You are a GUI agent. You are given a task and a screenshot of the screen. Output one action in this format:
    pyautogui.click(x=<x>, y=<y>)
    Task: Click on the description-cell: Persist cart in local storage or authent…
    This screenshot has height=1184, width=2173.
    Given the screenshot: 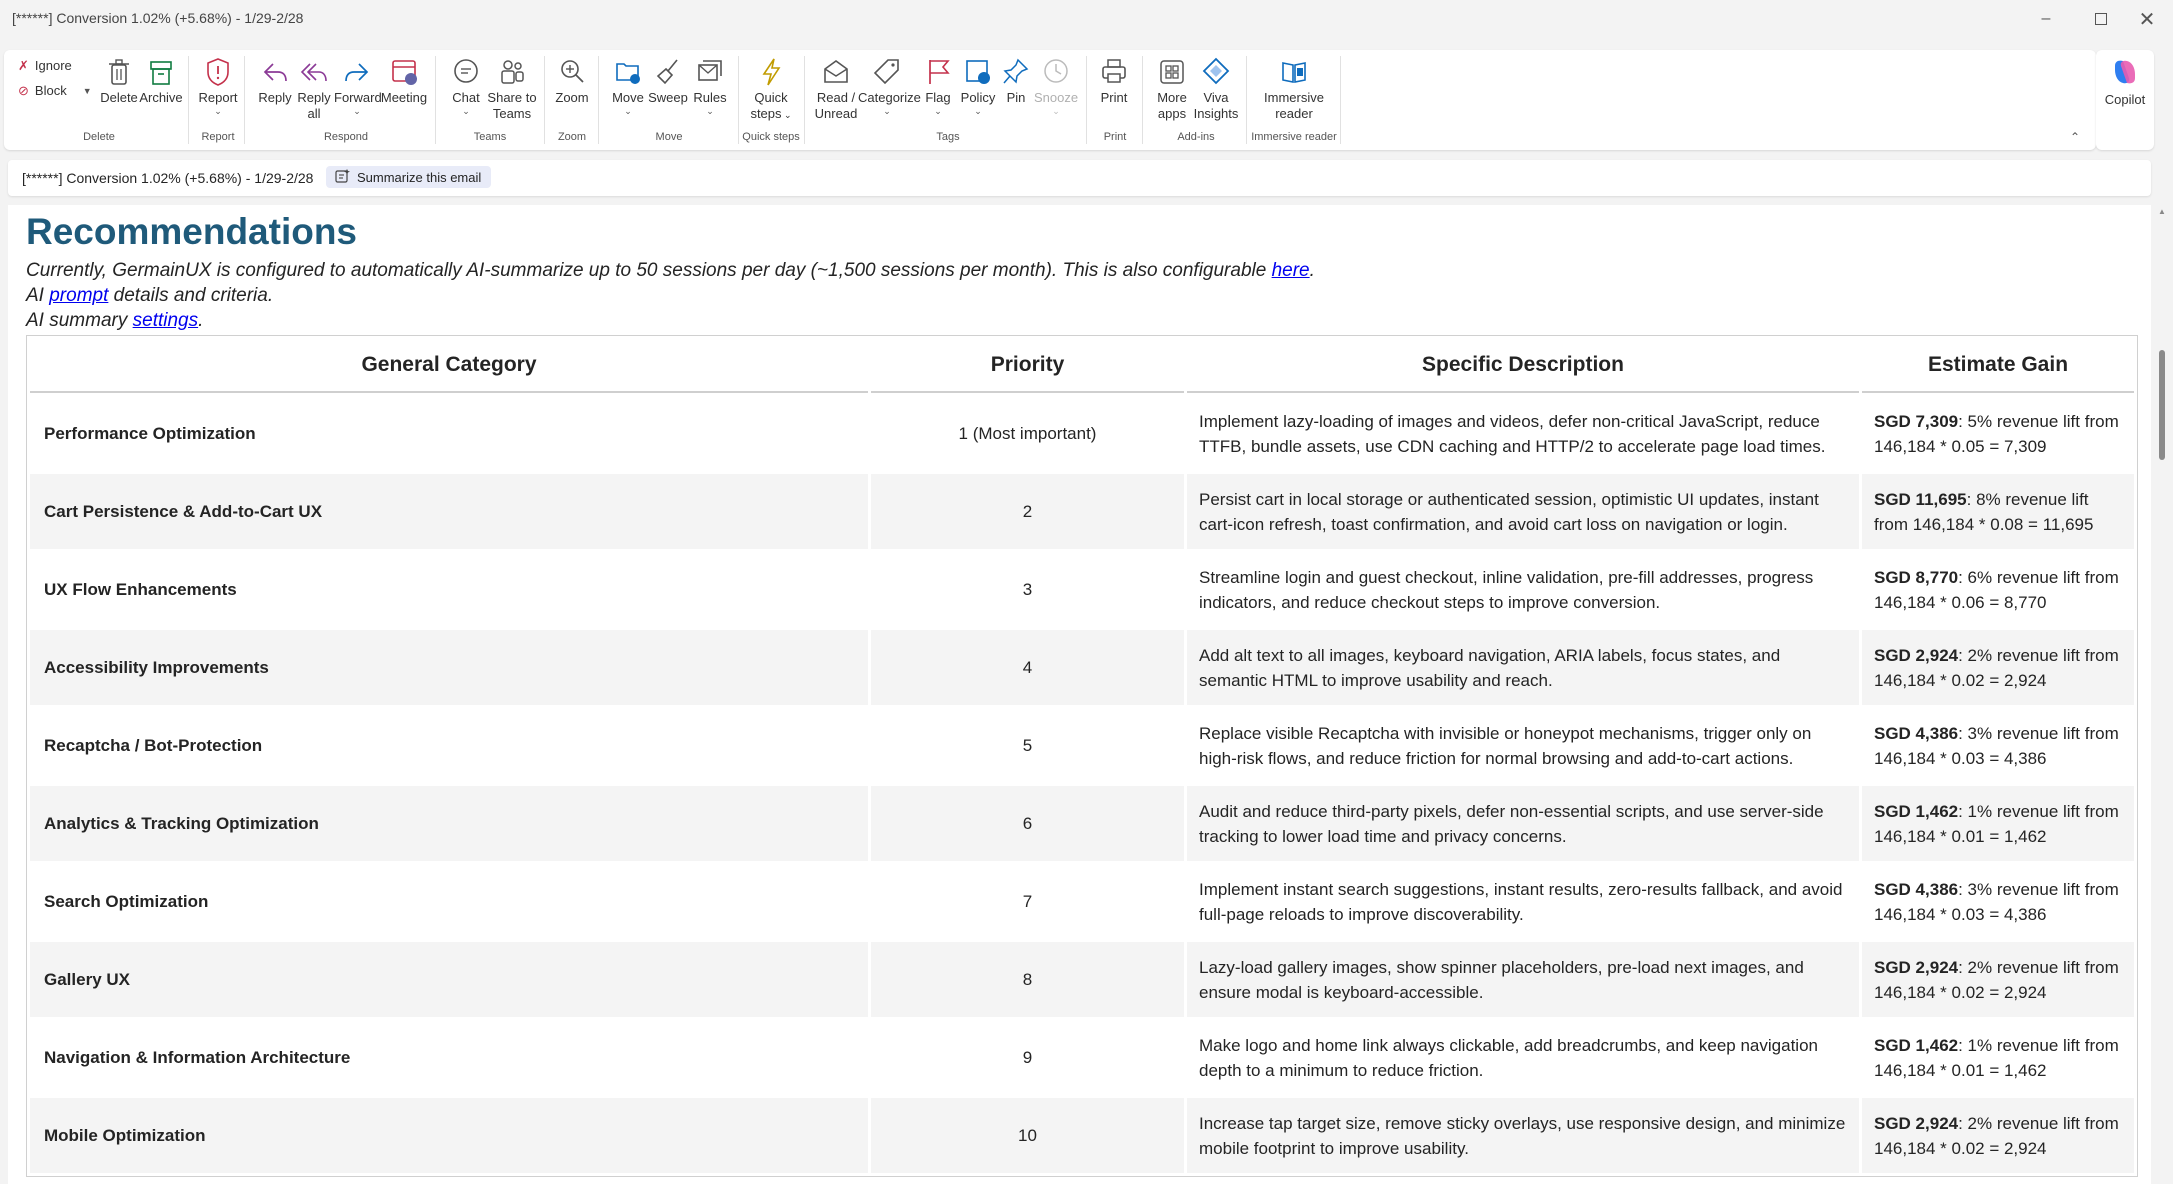 What is the action you would take?
    pyautogui.click(x=1523, y=511)
    